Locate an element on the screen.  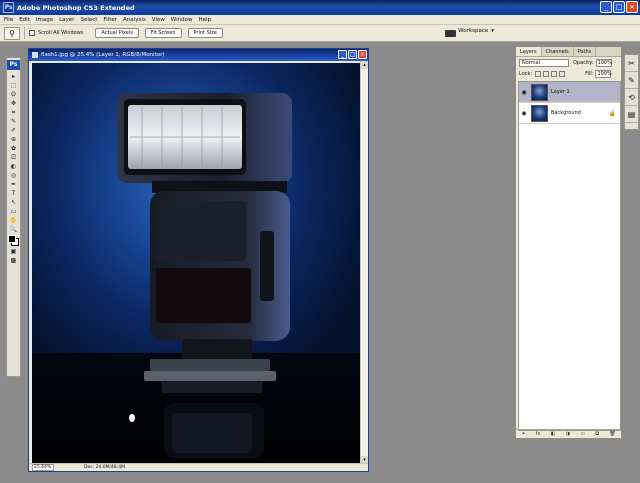
eraser-tool-icon: ⎚ is located at coordinates (13, 157).